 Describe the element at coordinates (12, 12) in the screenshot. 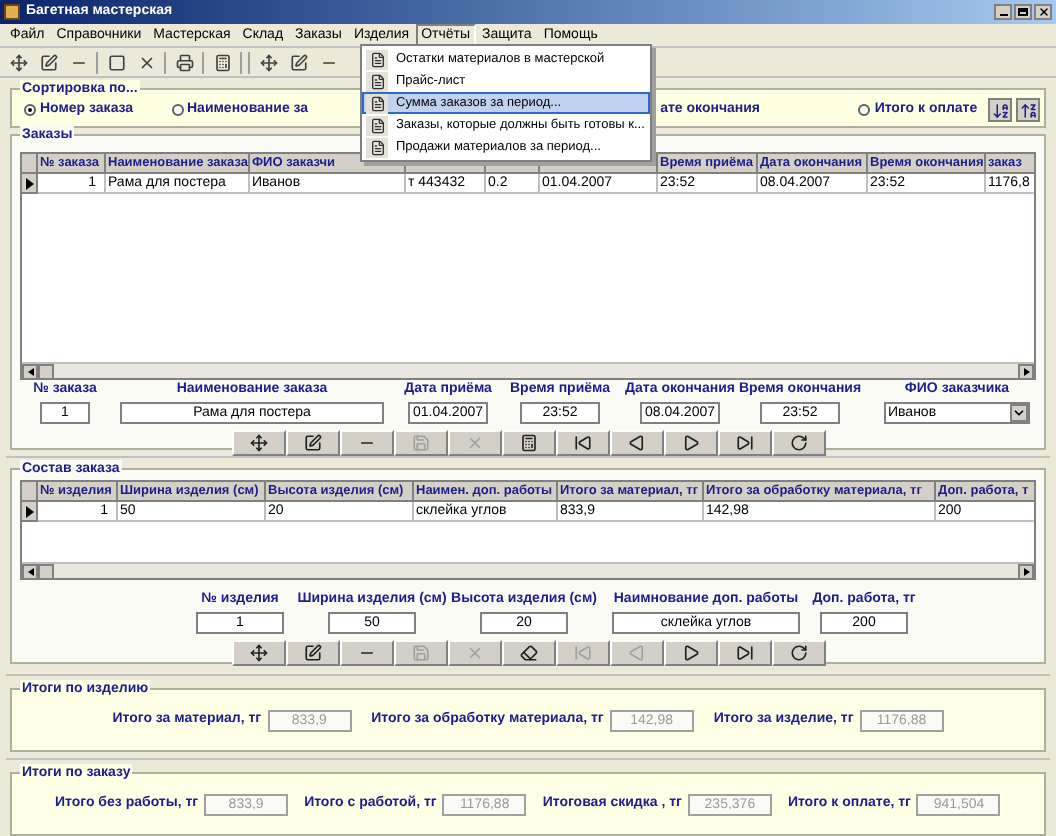

I see `app-icon` at that location.